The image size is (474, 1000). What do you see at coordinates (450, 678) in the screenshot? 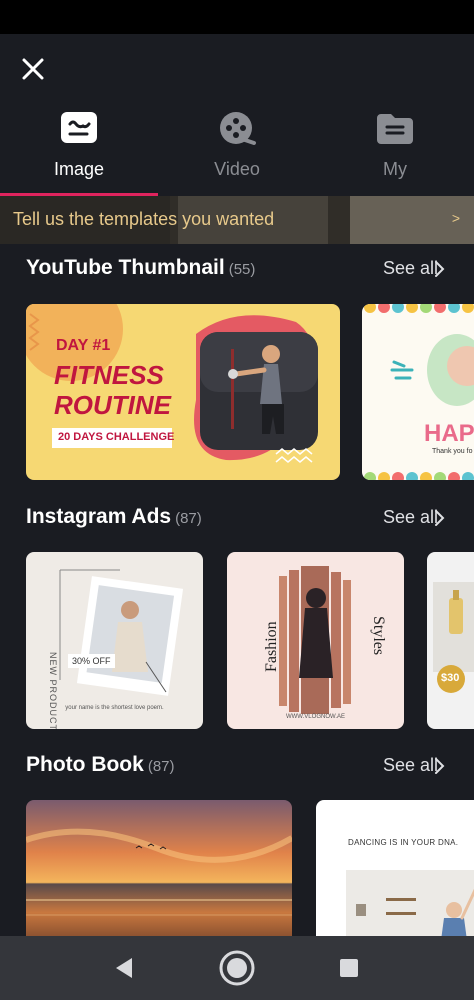
I see `product-price: $30` at bounding box center [450, 678].